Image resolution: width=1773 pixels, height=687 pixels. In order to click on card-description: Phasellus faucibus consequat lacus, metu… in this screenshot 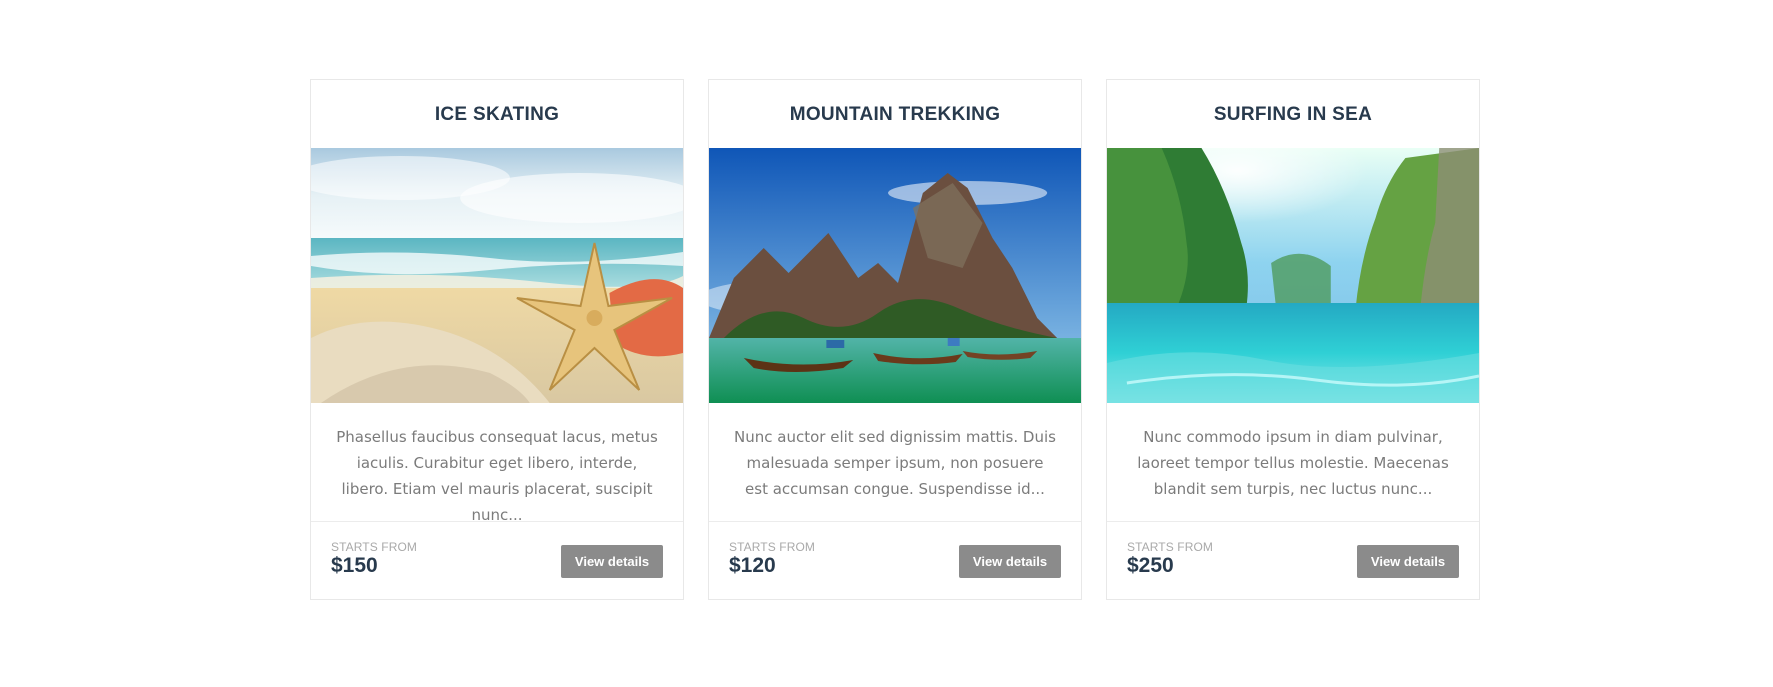, I will do `click(497, 476)`.